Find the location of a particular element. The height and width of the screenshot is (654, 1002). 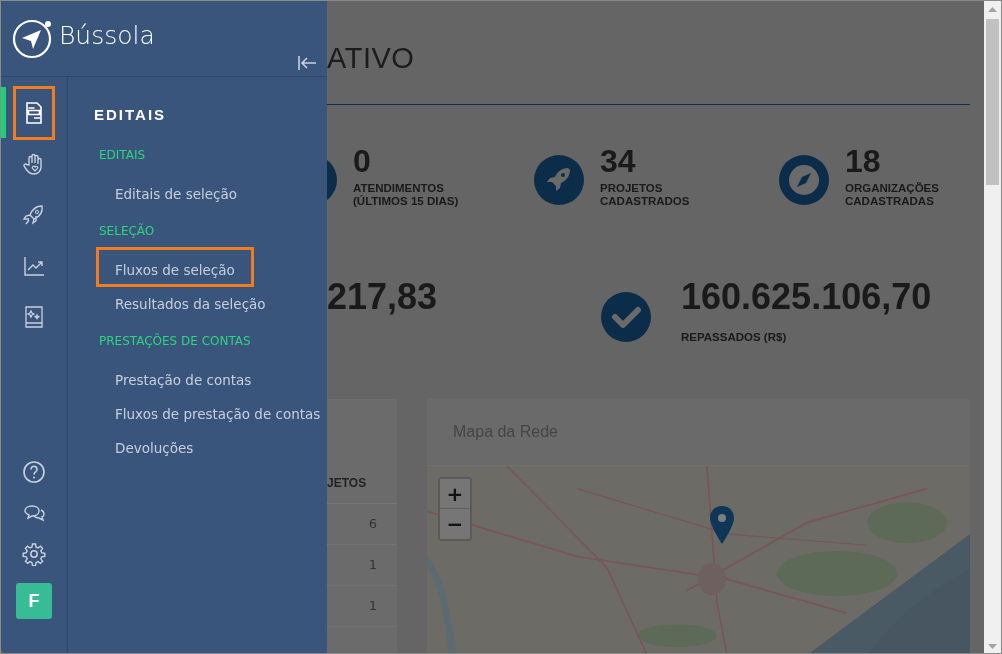

menu-section-title: PRESTAÇÕES DE CONTAS is located at coordinates (175, 342).